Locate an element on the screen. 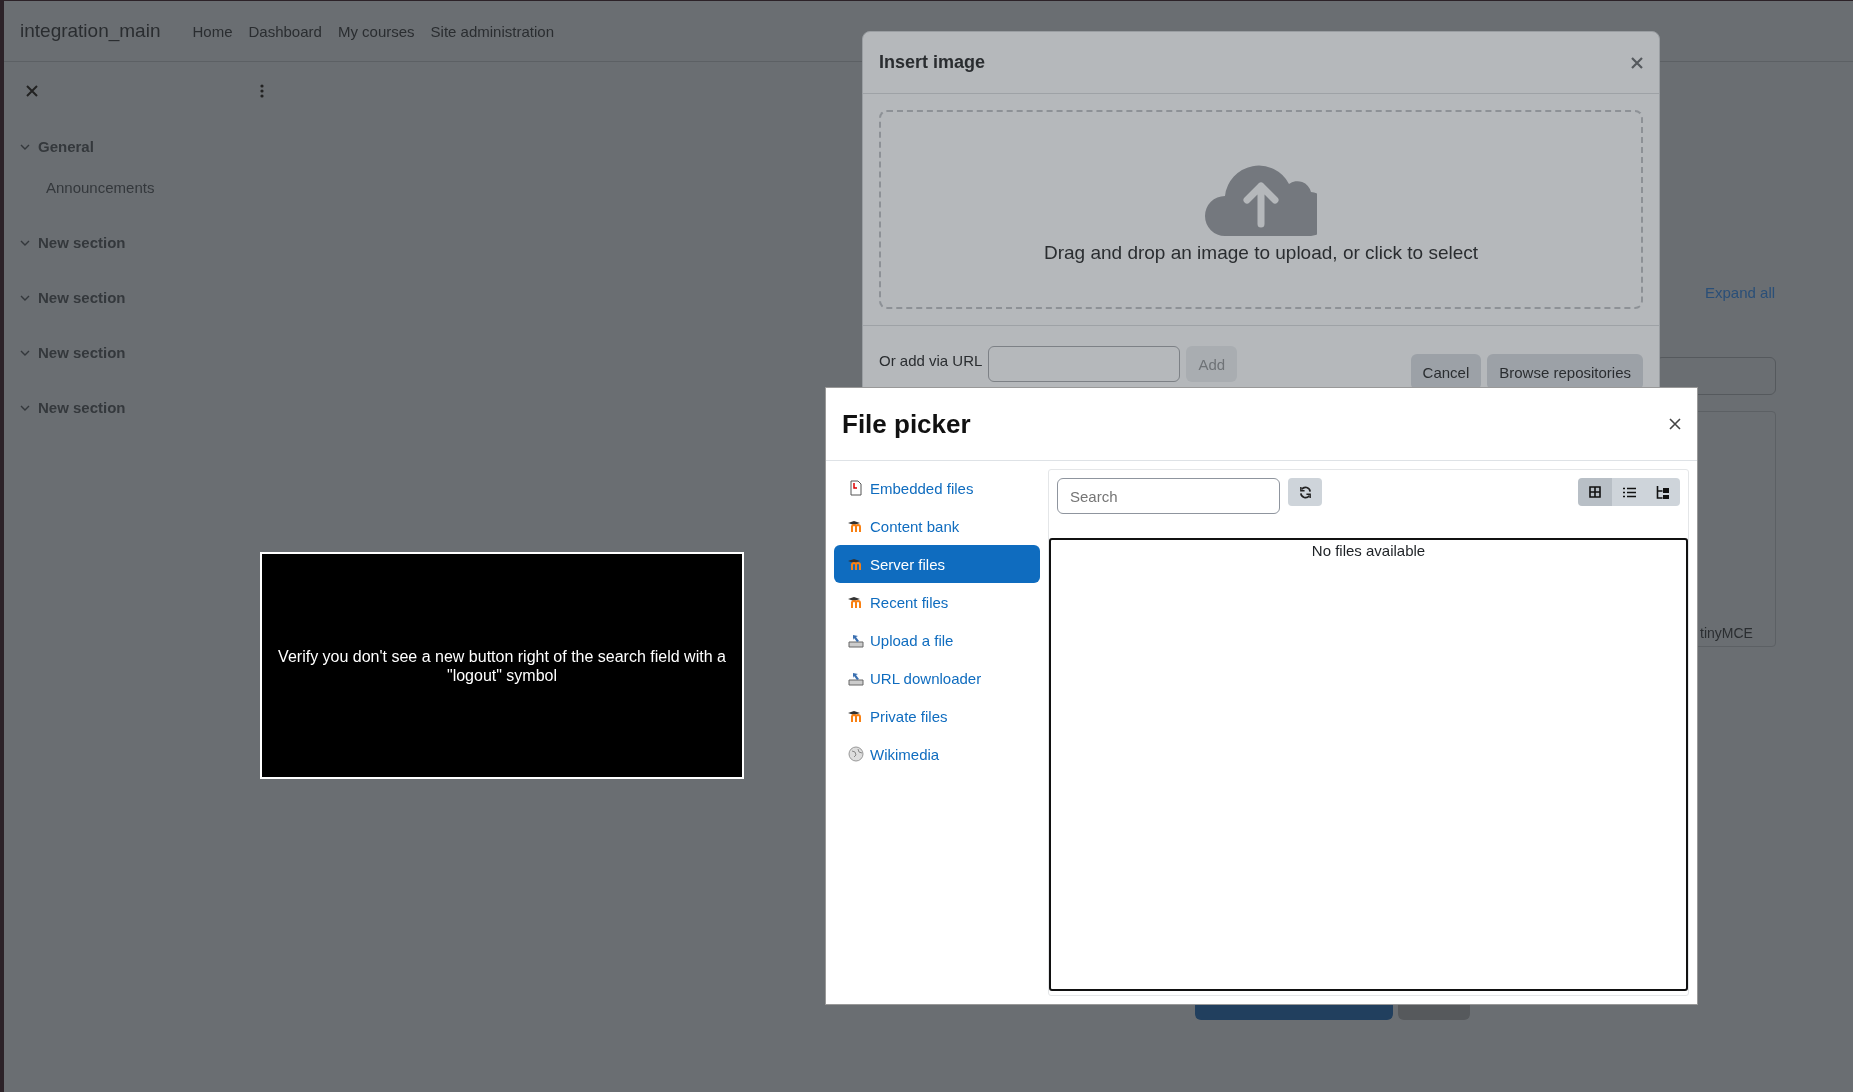 This screenshot has height=1092, width=1853. url-input is located at coordinates (1084, 364).